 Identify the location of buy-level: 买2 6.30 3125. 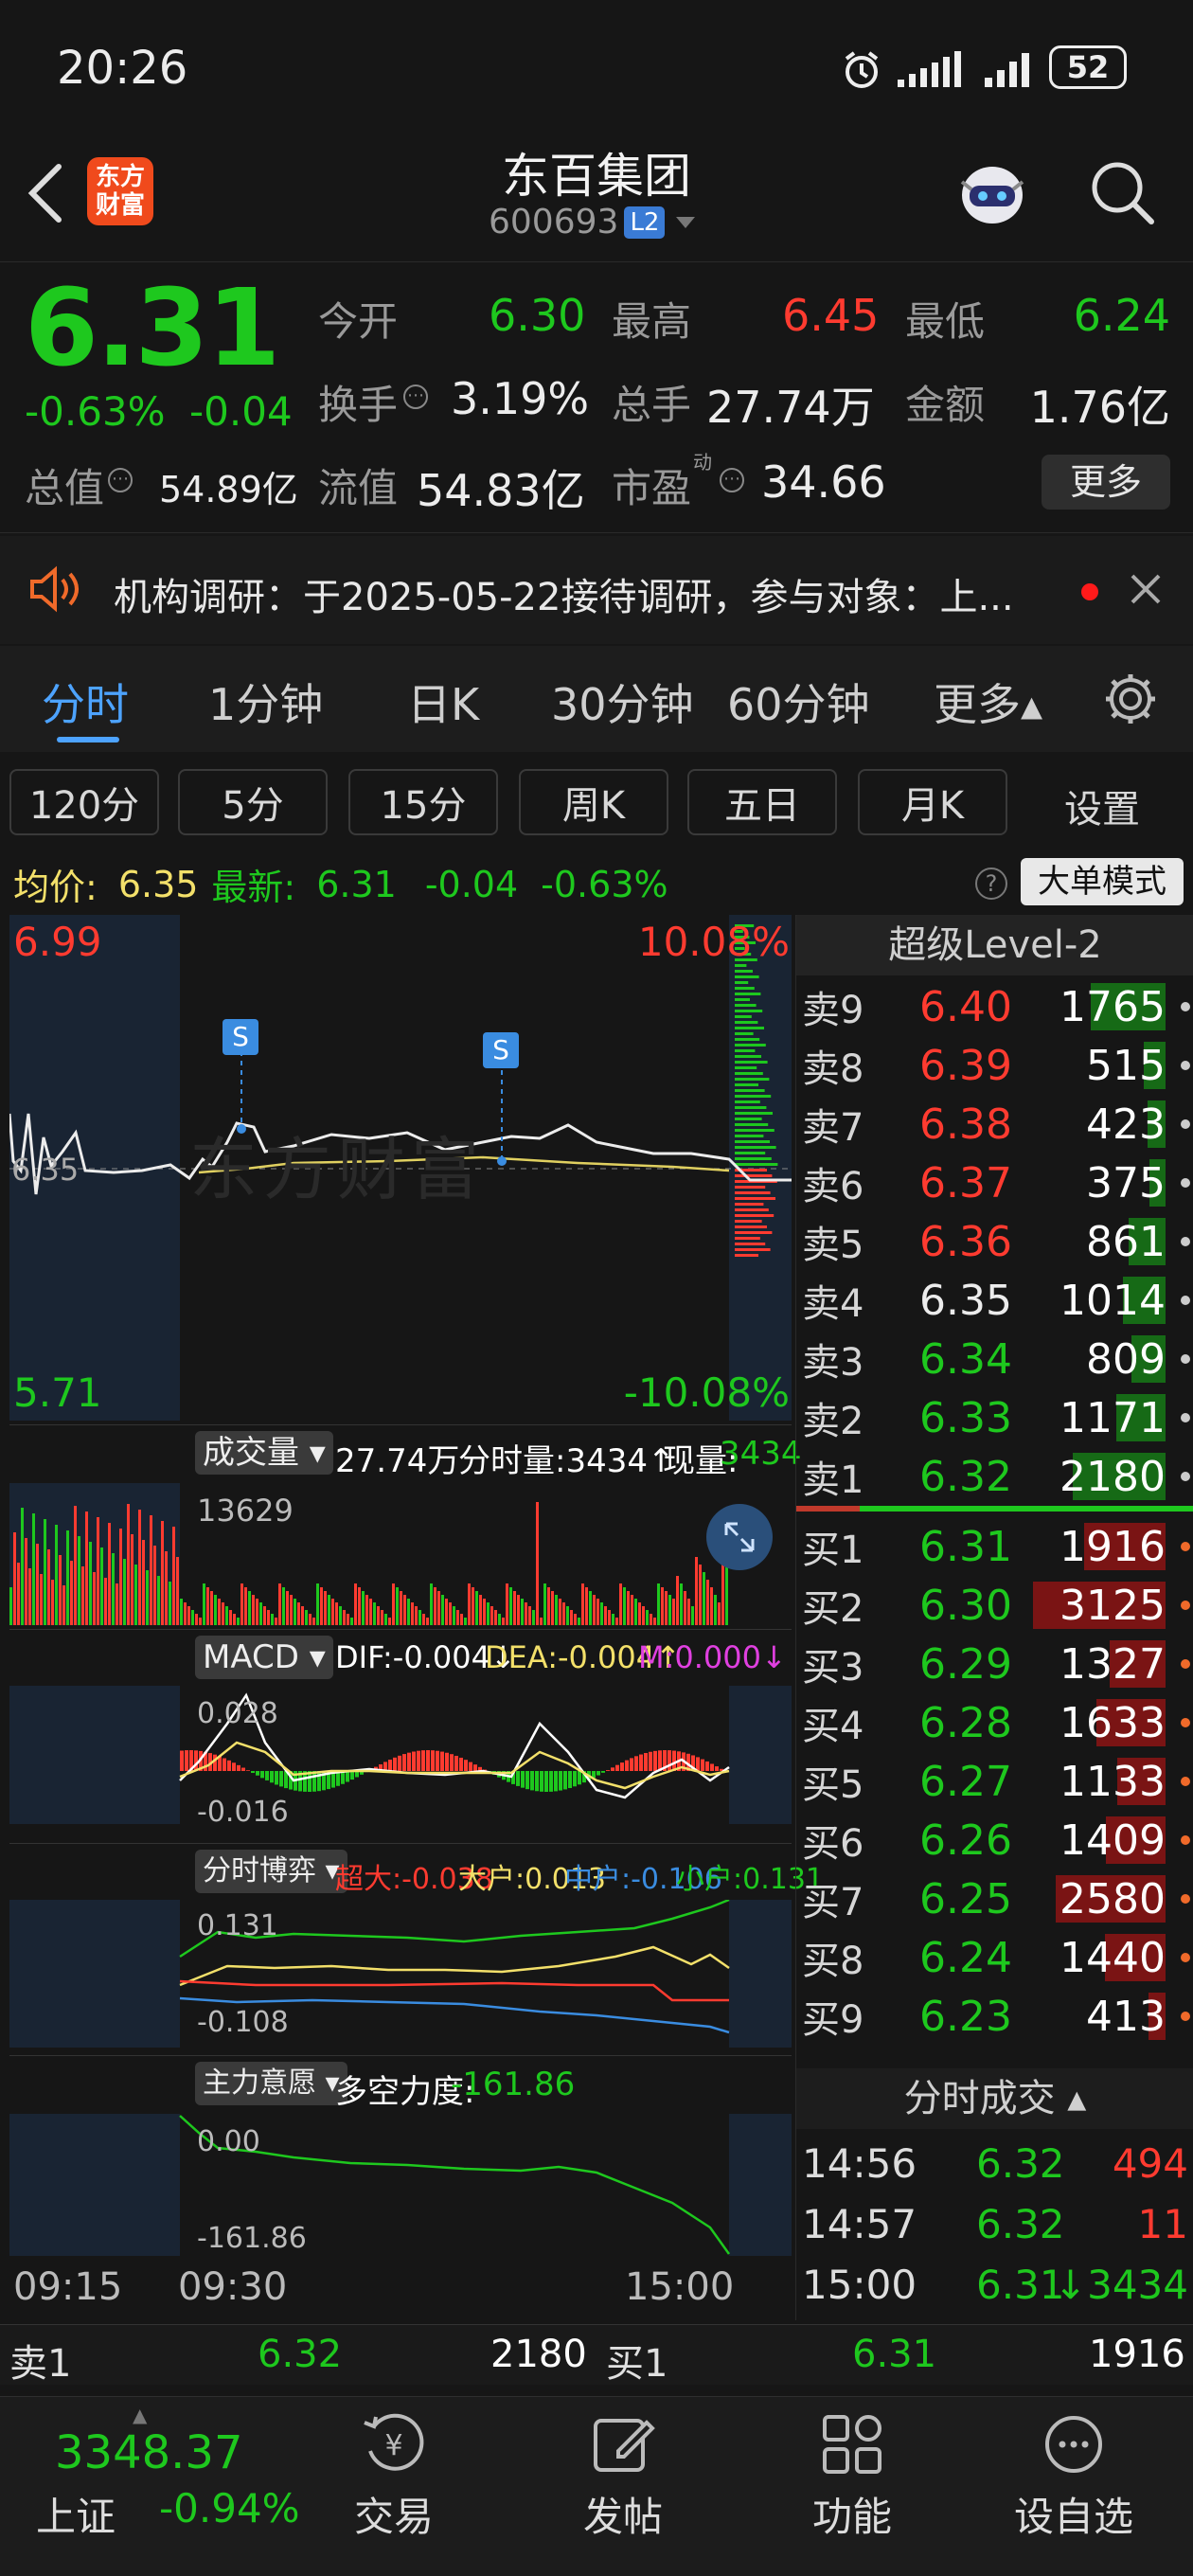
(994, 1605).